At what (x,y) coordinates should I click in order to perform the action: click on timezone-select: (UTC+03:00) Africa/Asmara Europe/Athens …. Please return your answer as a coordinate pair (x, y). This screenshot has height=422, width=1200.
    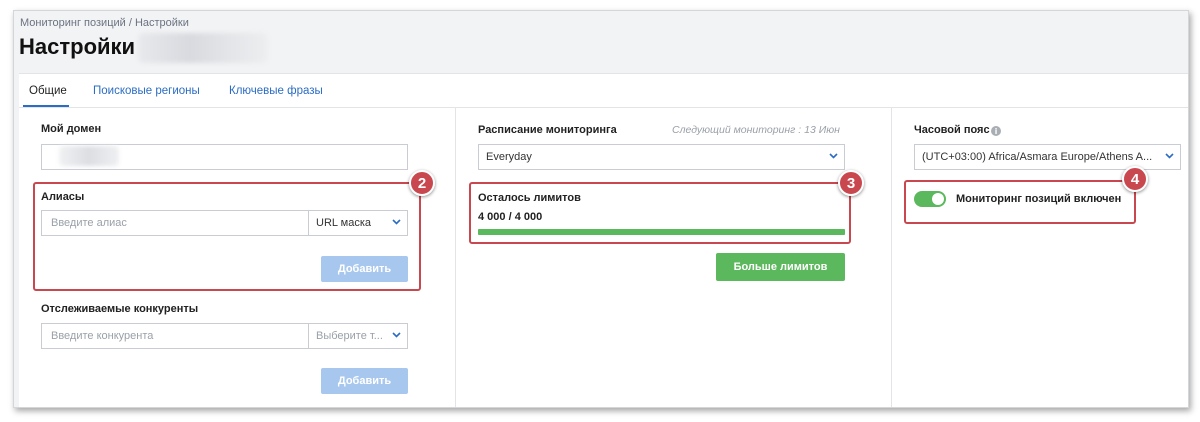
    Looking at the image, I should click on (1047, 157).